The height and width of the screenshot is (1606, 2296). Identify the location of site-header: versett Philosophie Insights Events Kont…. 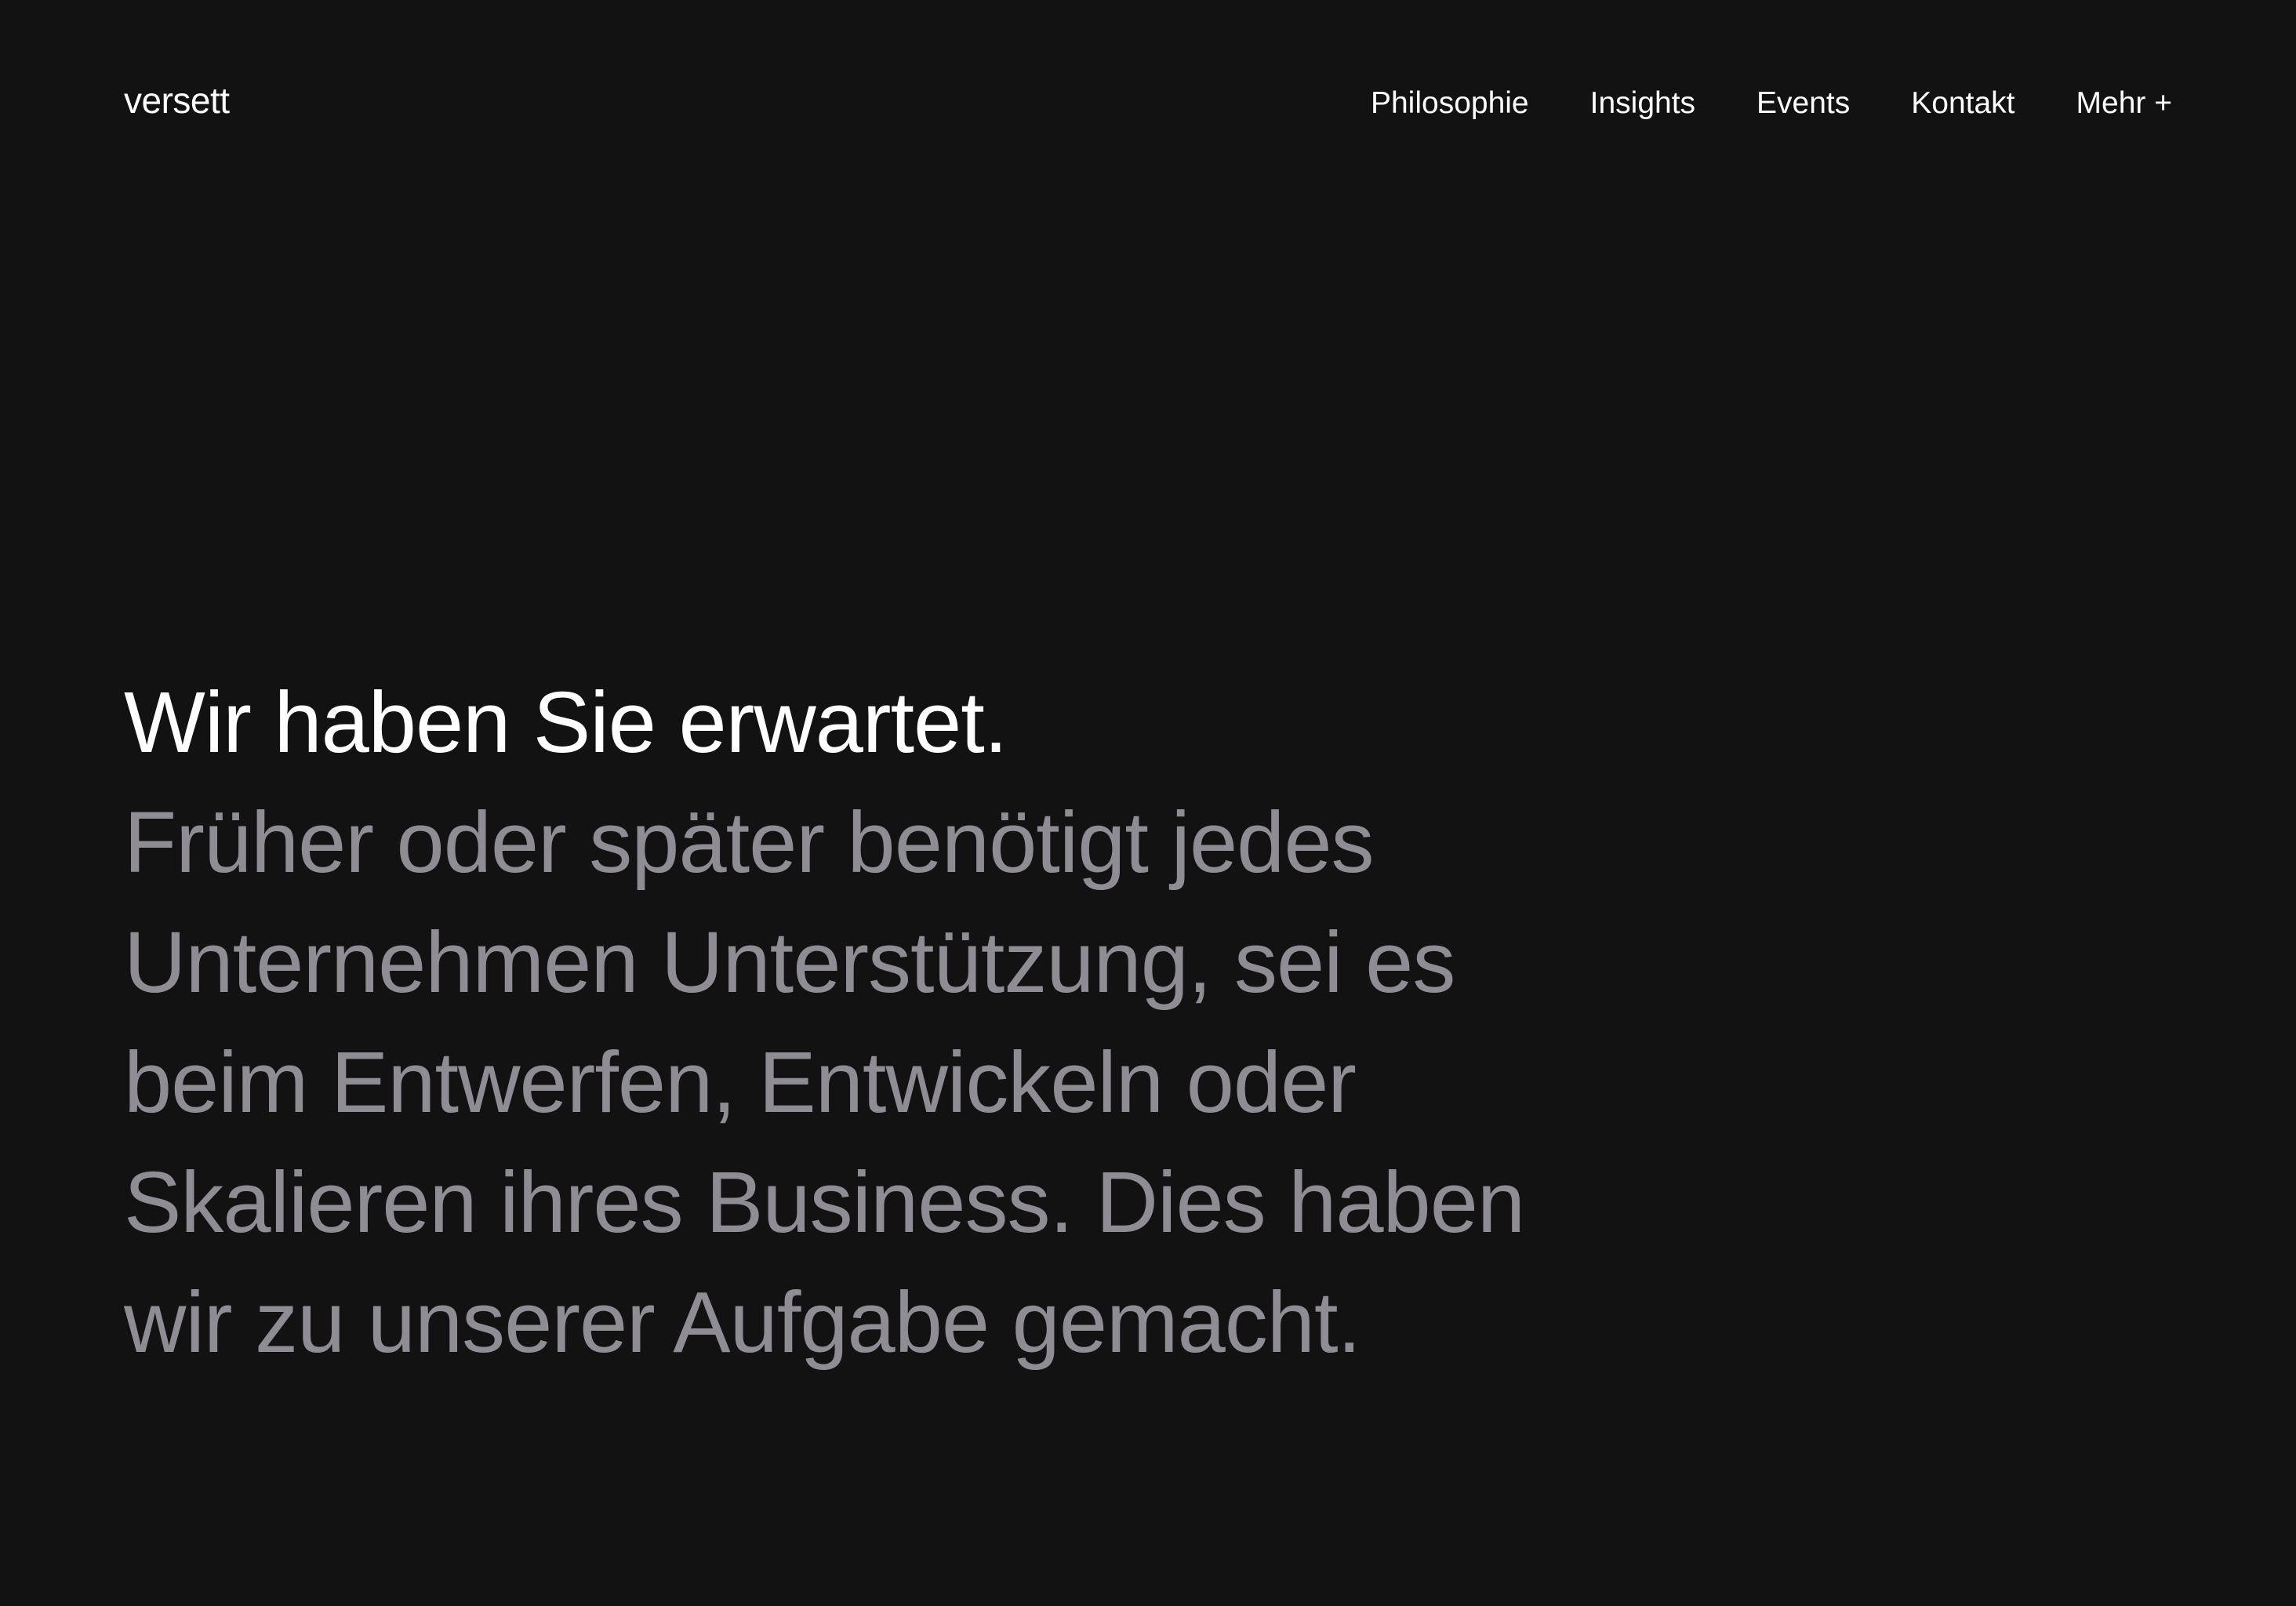
(1148, 102).